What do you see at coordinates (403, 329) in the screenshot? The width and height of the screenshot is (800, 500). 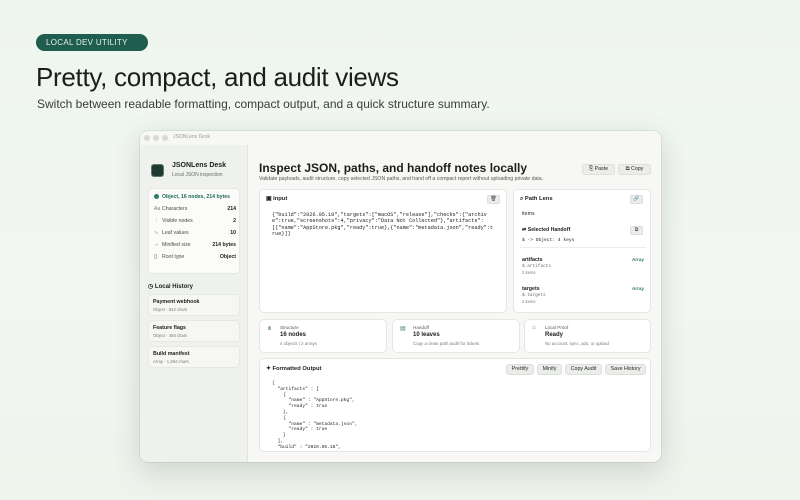 I see `handoff-icon: ▤` at bounding box center [403, 329].